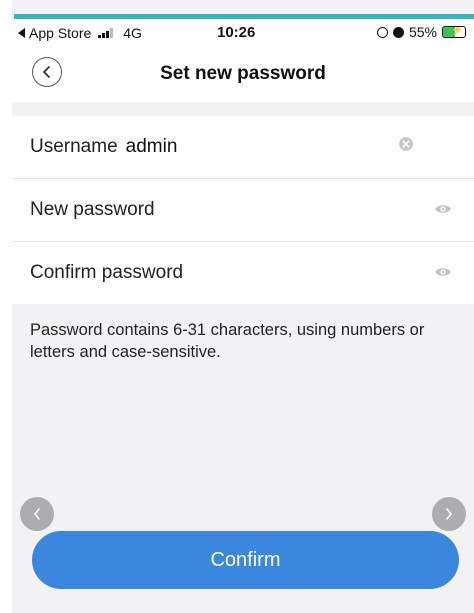 This screenshot has width=474, height=613. I want to click on back-to-app-label: App Store, so click(60, 33).